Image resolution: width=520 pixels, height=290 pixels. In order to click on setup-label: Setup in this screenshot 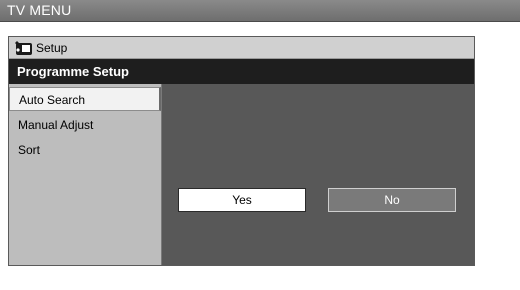, I will do `click(52, 48)`.